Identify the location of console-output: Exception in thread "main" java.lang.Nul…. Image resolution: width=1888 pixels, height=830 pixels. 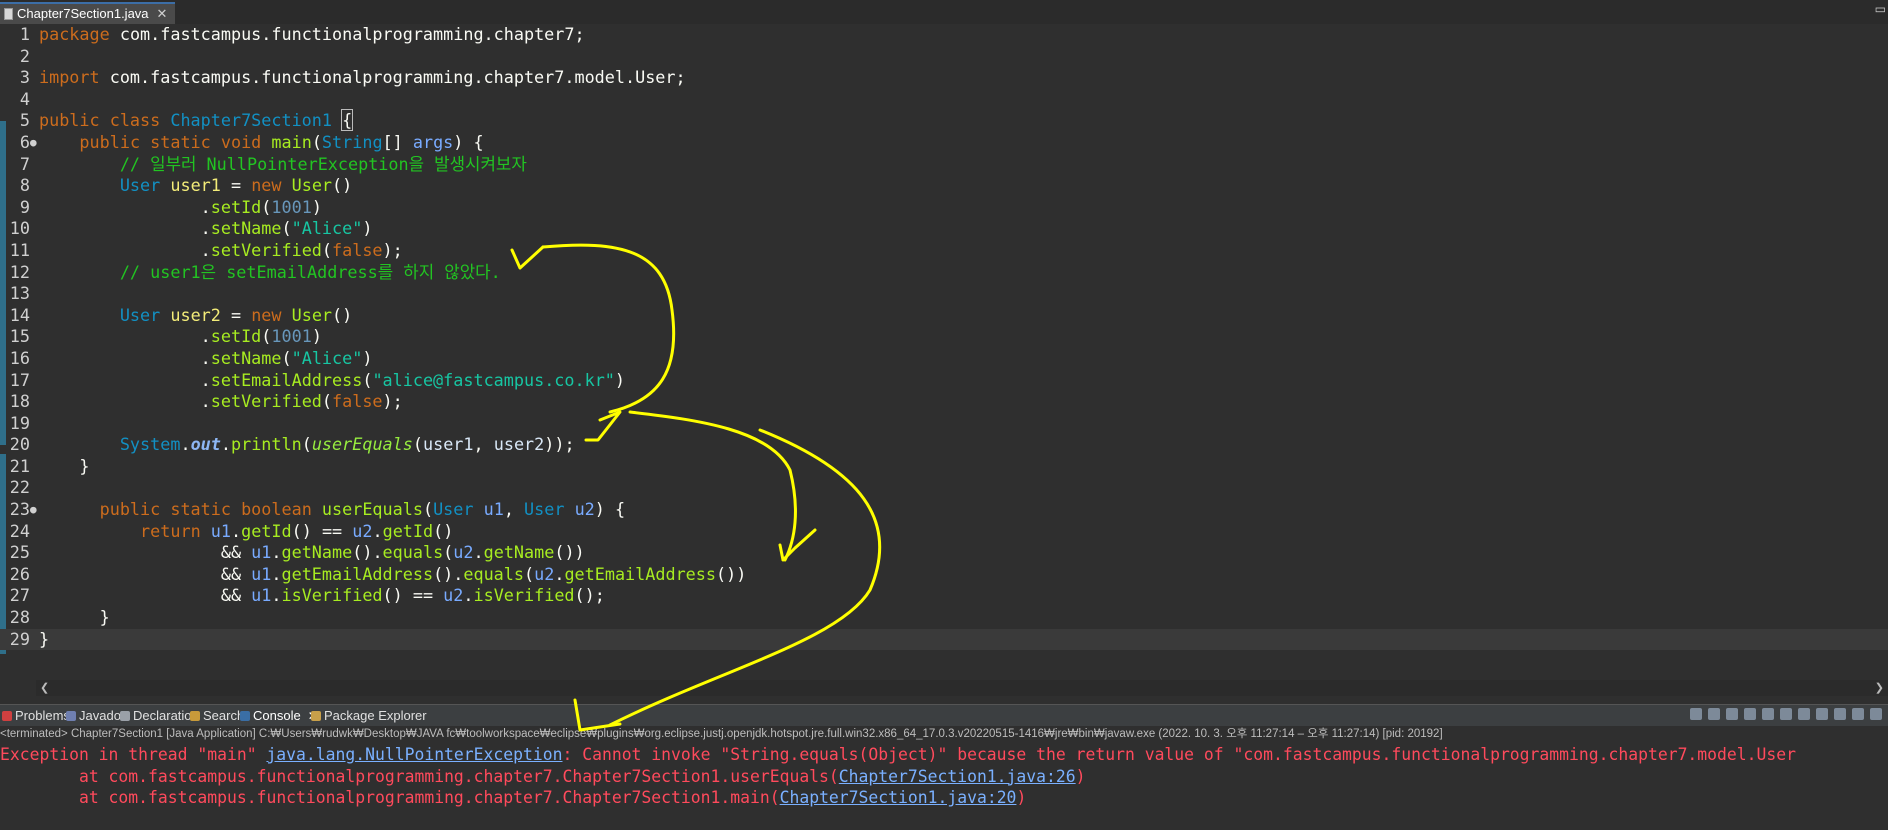
(944, 787).